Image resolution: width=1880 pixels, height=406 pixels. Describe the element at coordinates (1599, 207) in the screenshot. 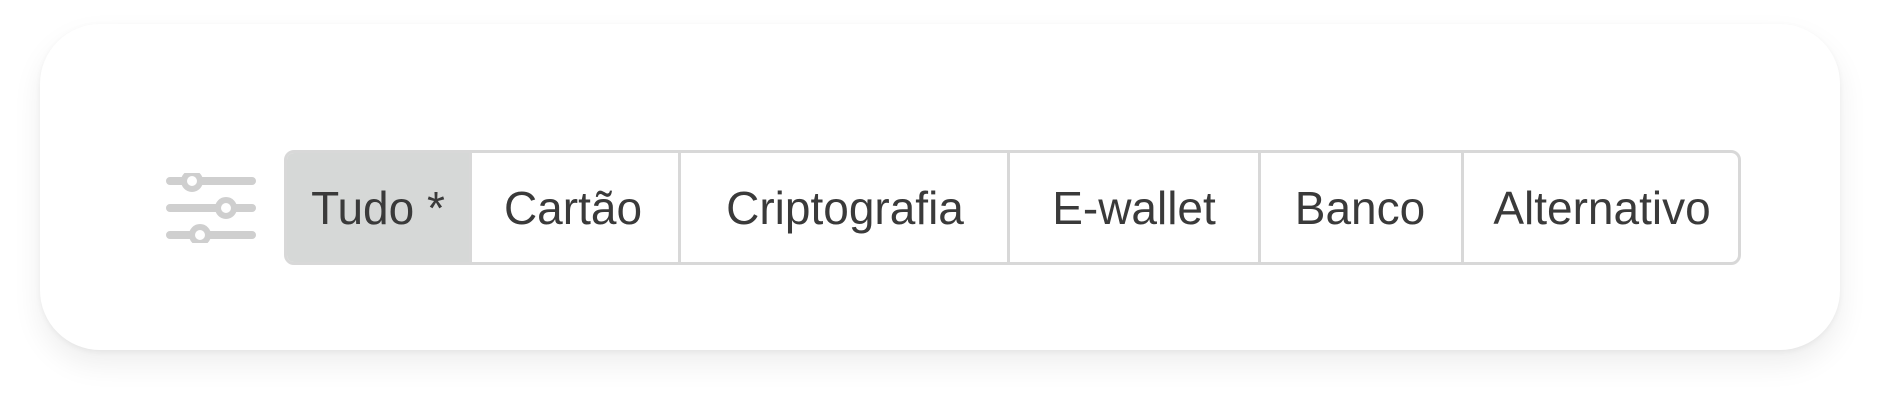

I see `tab-alternativo: Alternativo` at that location.